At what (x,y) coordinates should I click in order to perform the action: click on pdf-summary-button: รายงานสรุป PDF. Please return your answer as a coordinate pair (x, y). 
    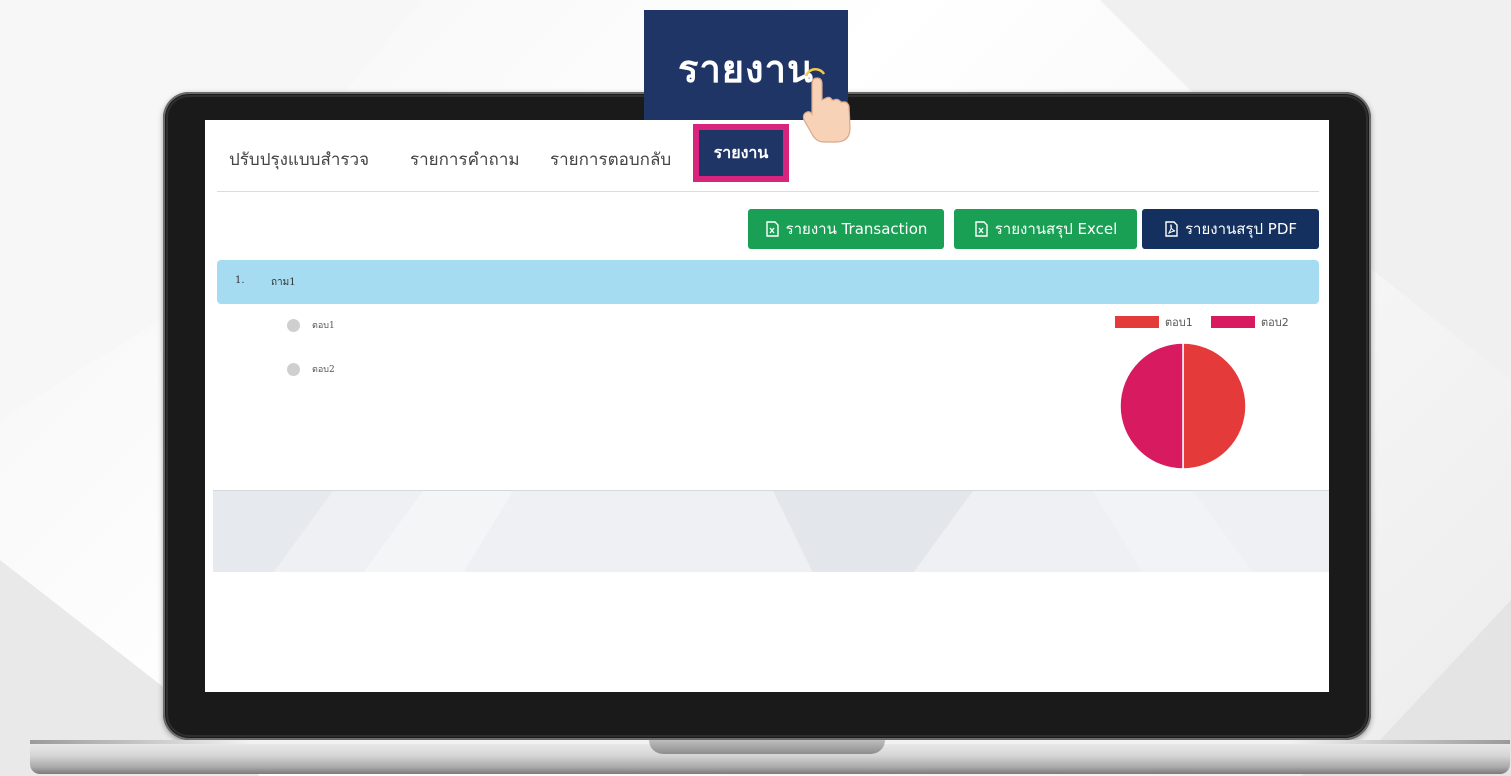
    Looking at the image, I should click on (1230, 229).